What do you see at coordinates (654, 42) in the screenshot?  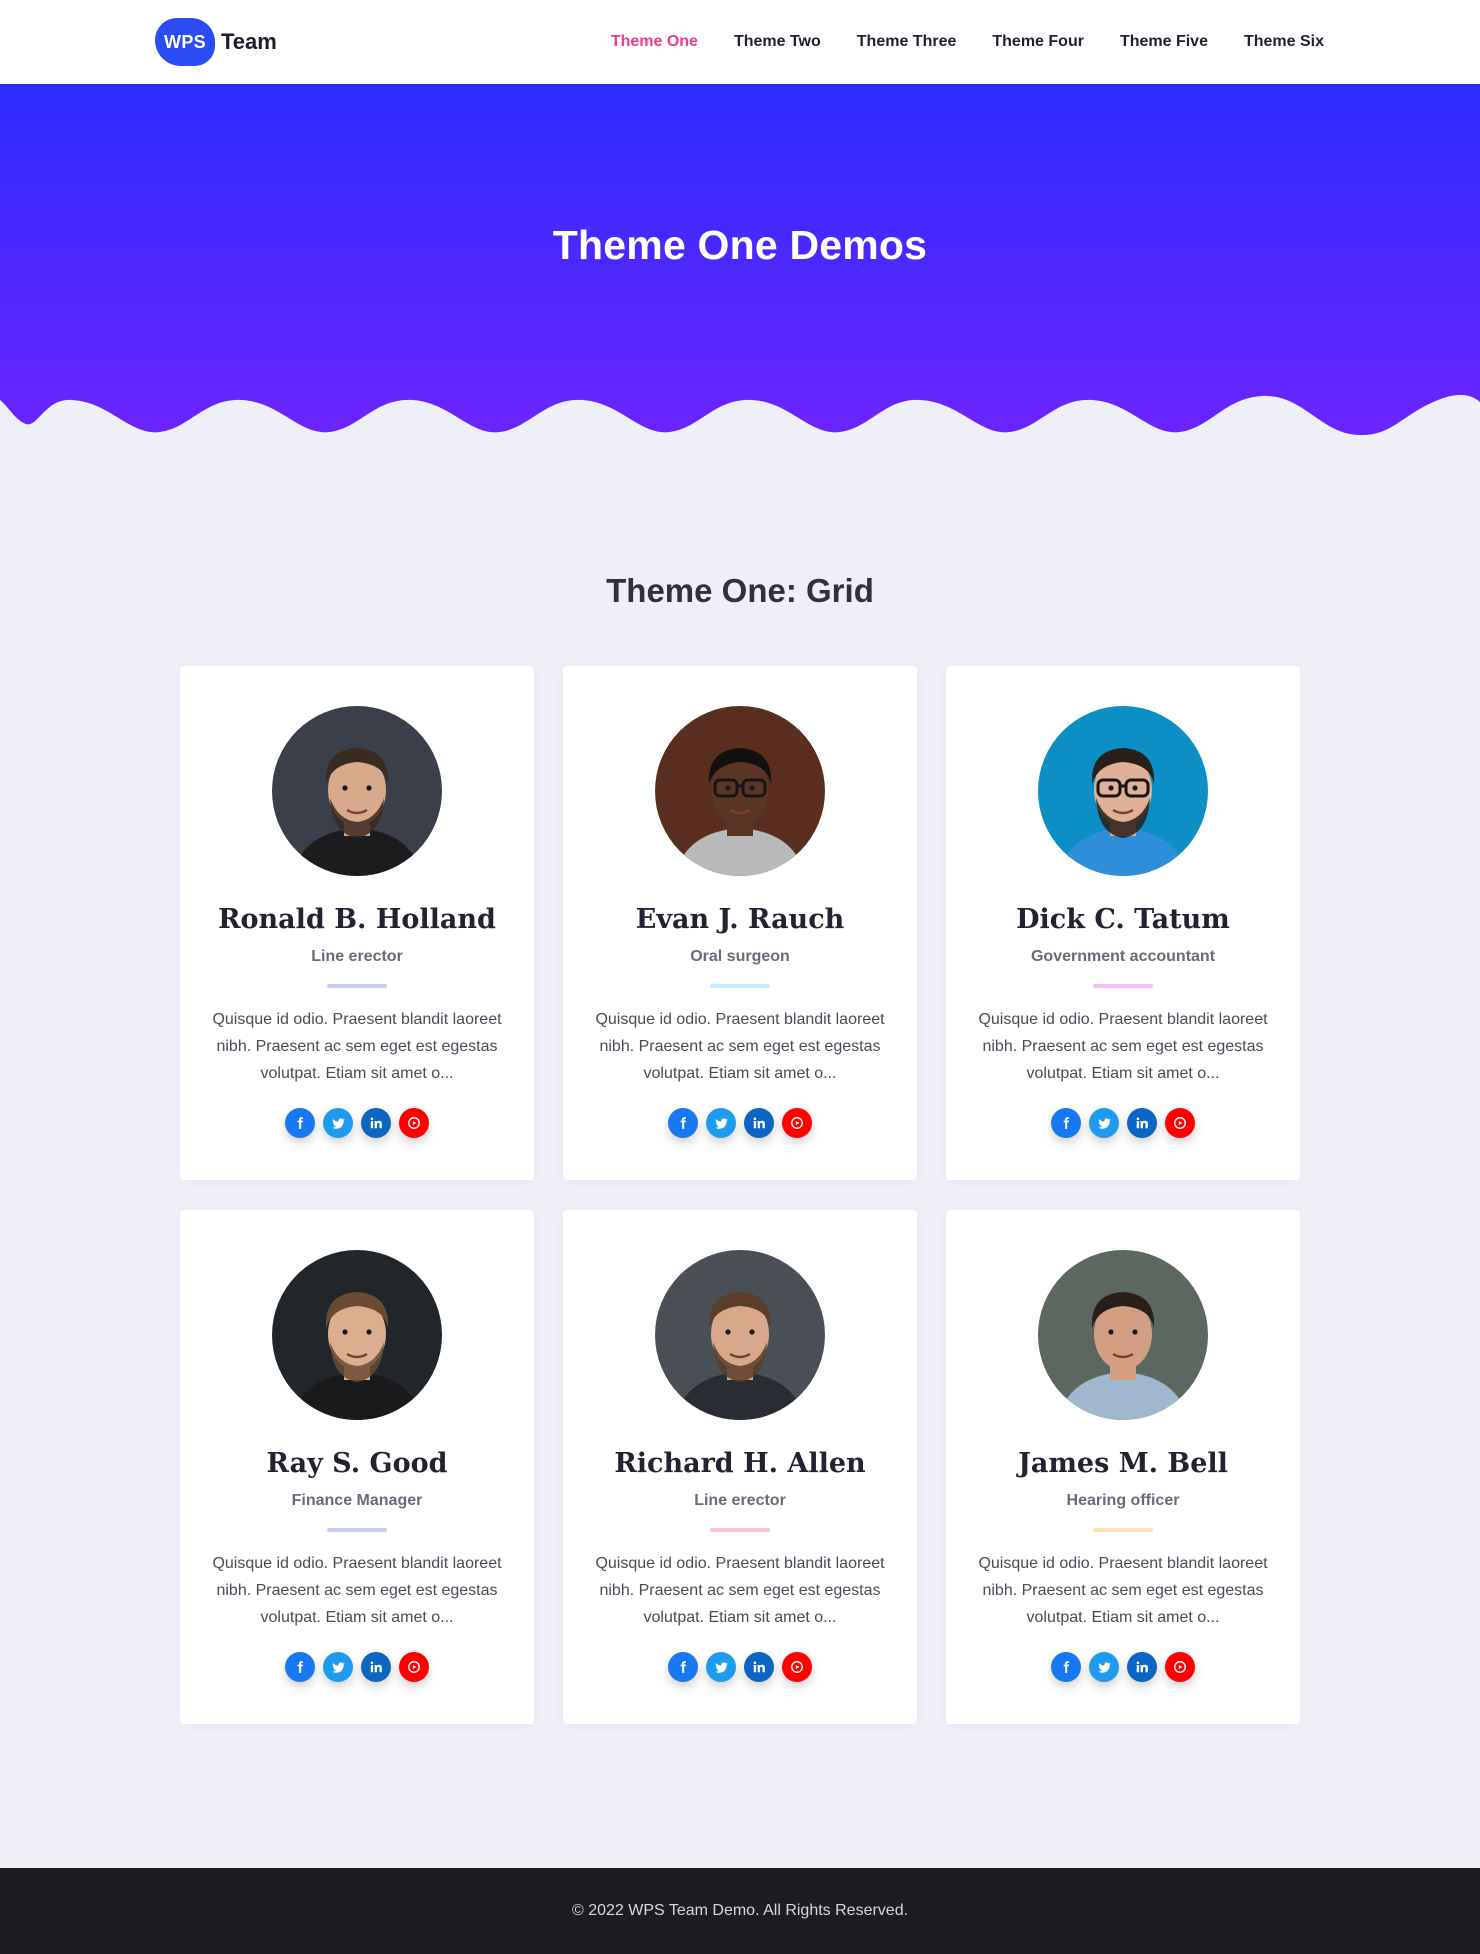 I see `nav-item-theme-one: Theme One` at bounding box center [654, 42].